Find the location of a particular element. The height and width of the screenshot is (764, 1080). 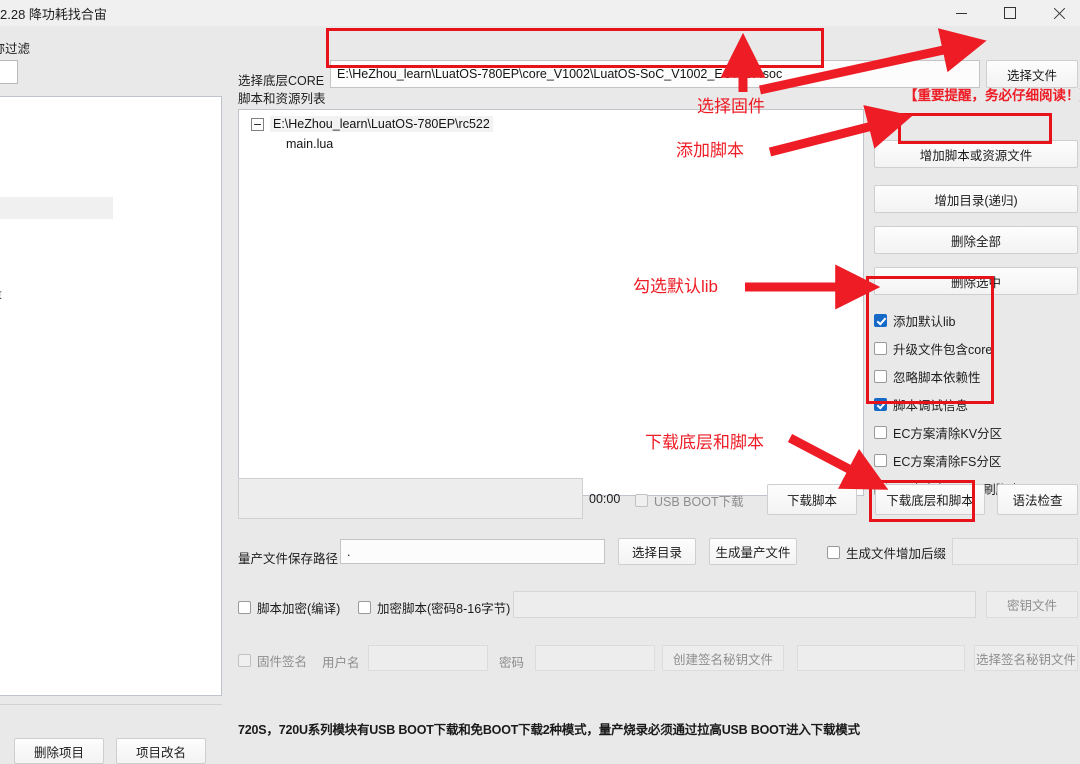

tree-root-label: E:\HeZhou_learn\LuatOS-780EP\rc522 is located at coordinates (381, 124).